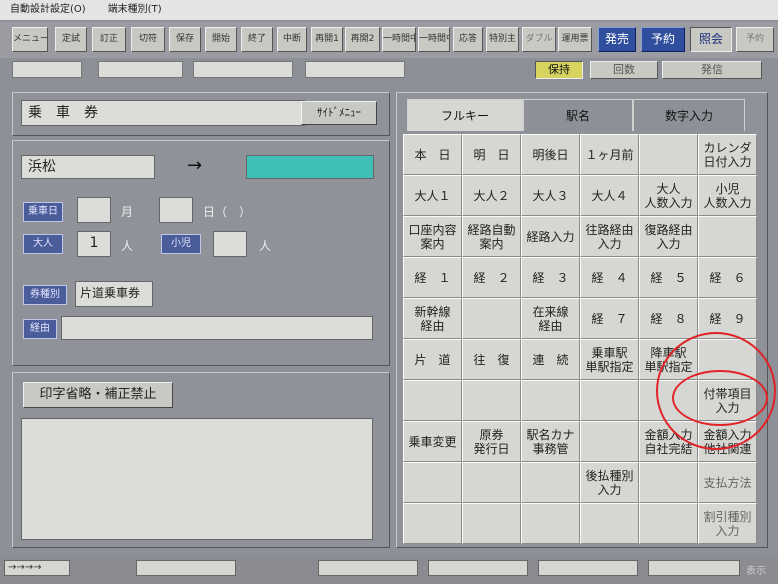 The height and width of the screenshot is (584, 778). What do you see at coordinates (491, 441) in the screenshot?
I see `grid-key-r8-c2: 原券 発行日` at bounding box center [491, 441].